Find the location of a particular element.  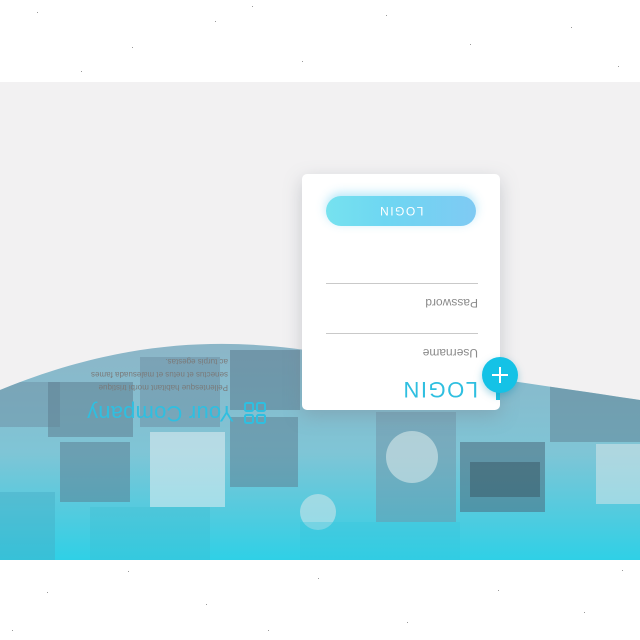

username-underline is located at coordinates (402, 333).